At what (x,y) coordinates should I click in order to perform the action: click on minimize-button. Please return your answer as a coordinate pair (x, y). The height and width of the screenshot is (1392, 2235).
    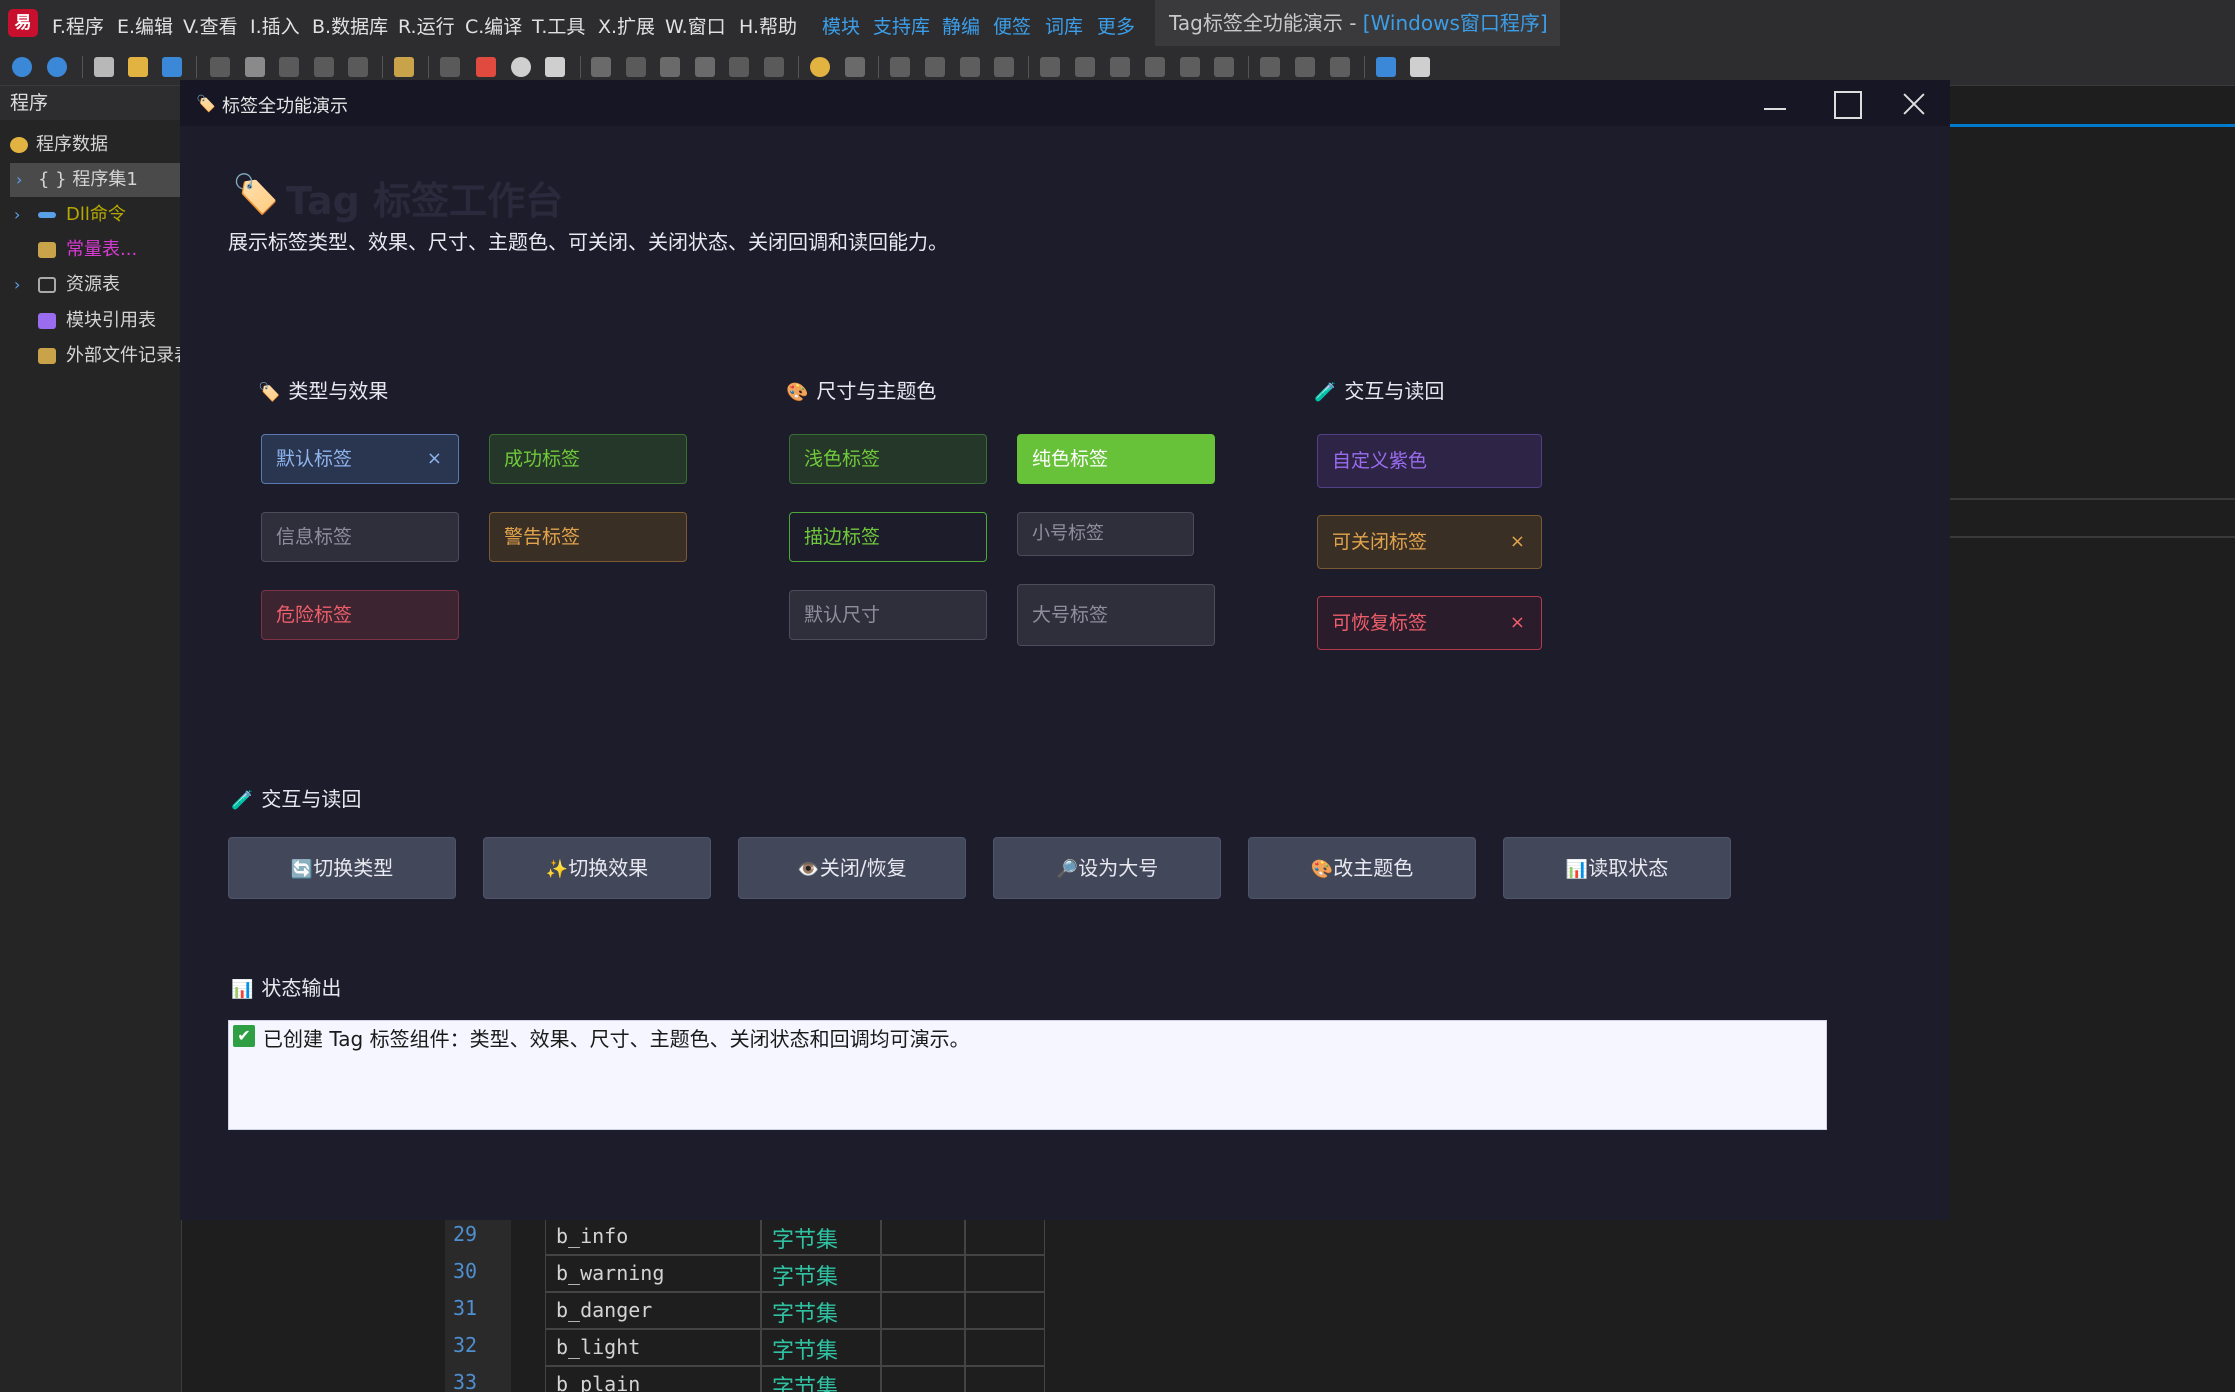
    Looking at the image, I should click on (1774, 103).